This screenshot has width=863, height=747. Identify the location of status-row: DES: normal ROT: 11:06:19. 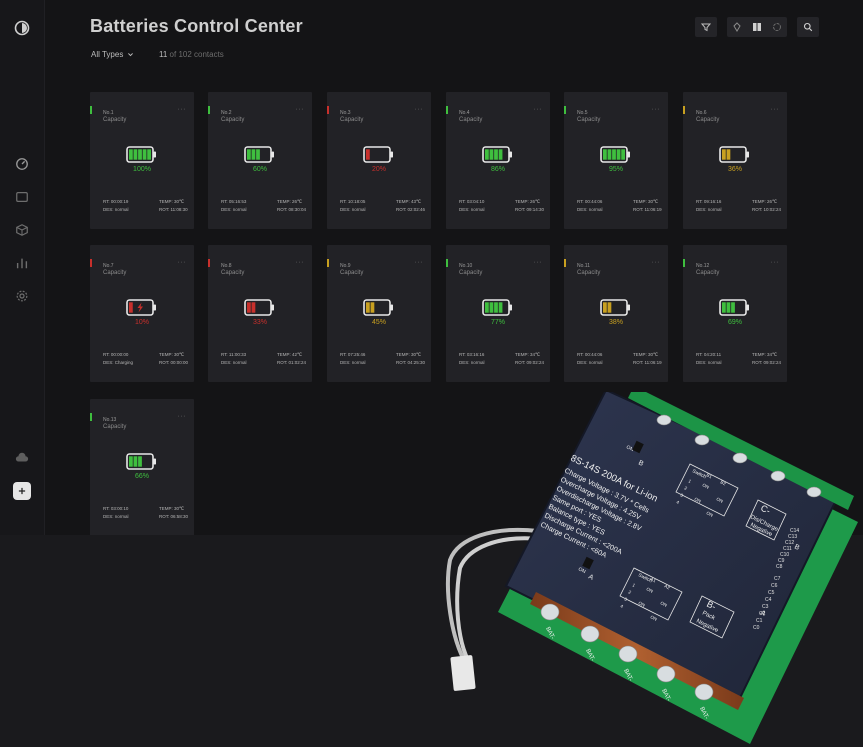
(619, 209).